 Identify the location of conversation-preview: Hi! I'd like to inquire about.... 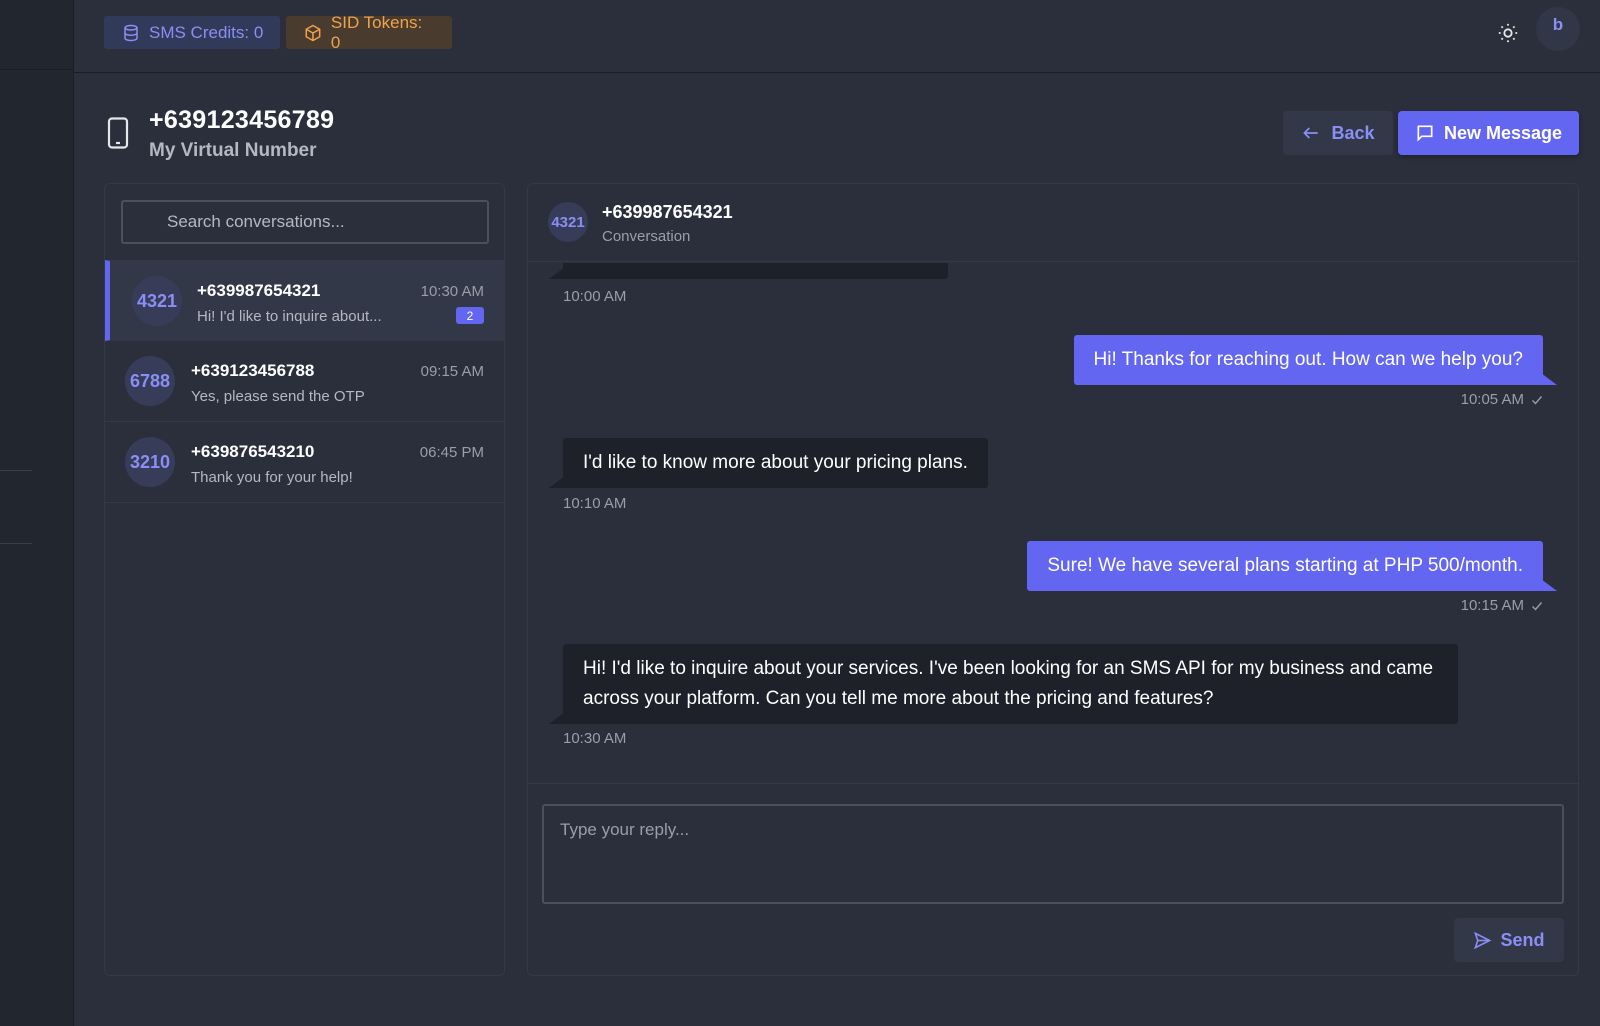
(289, 316).